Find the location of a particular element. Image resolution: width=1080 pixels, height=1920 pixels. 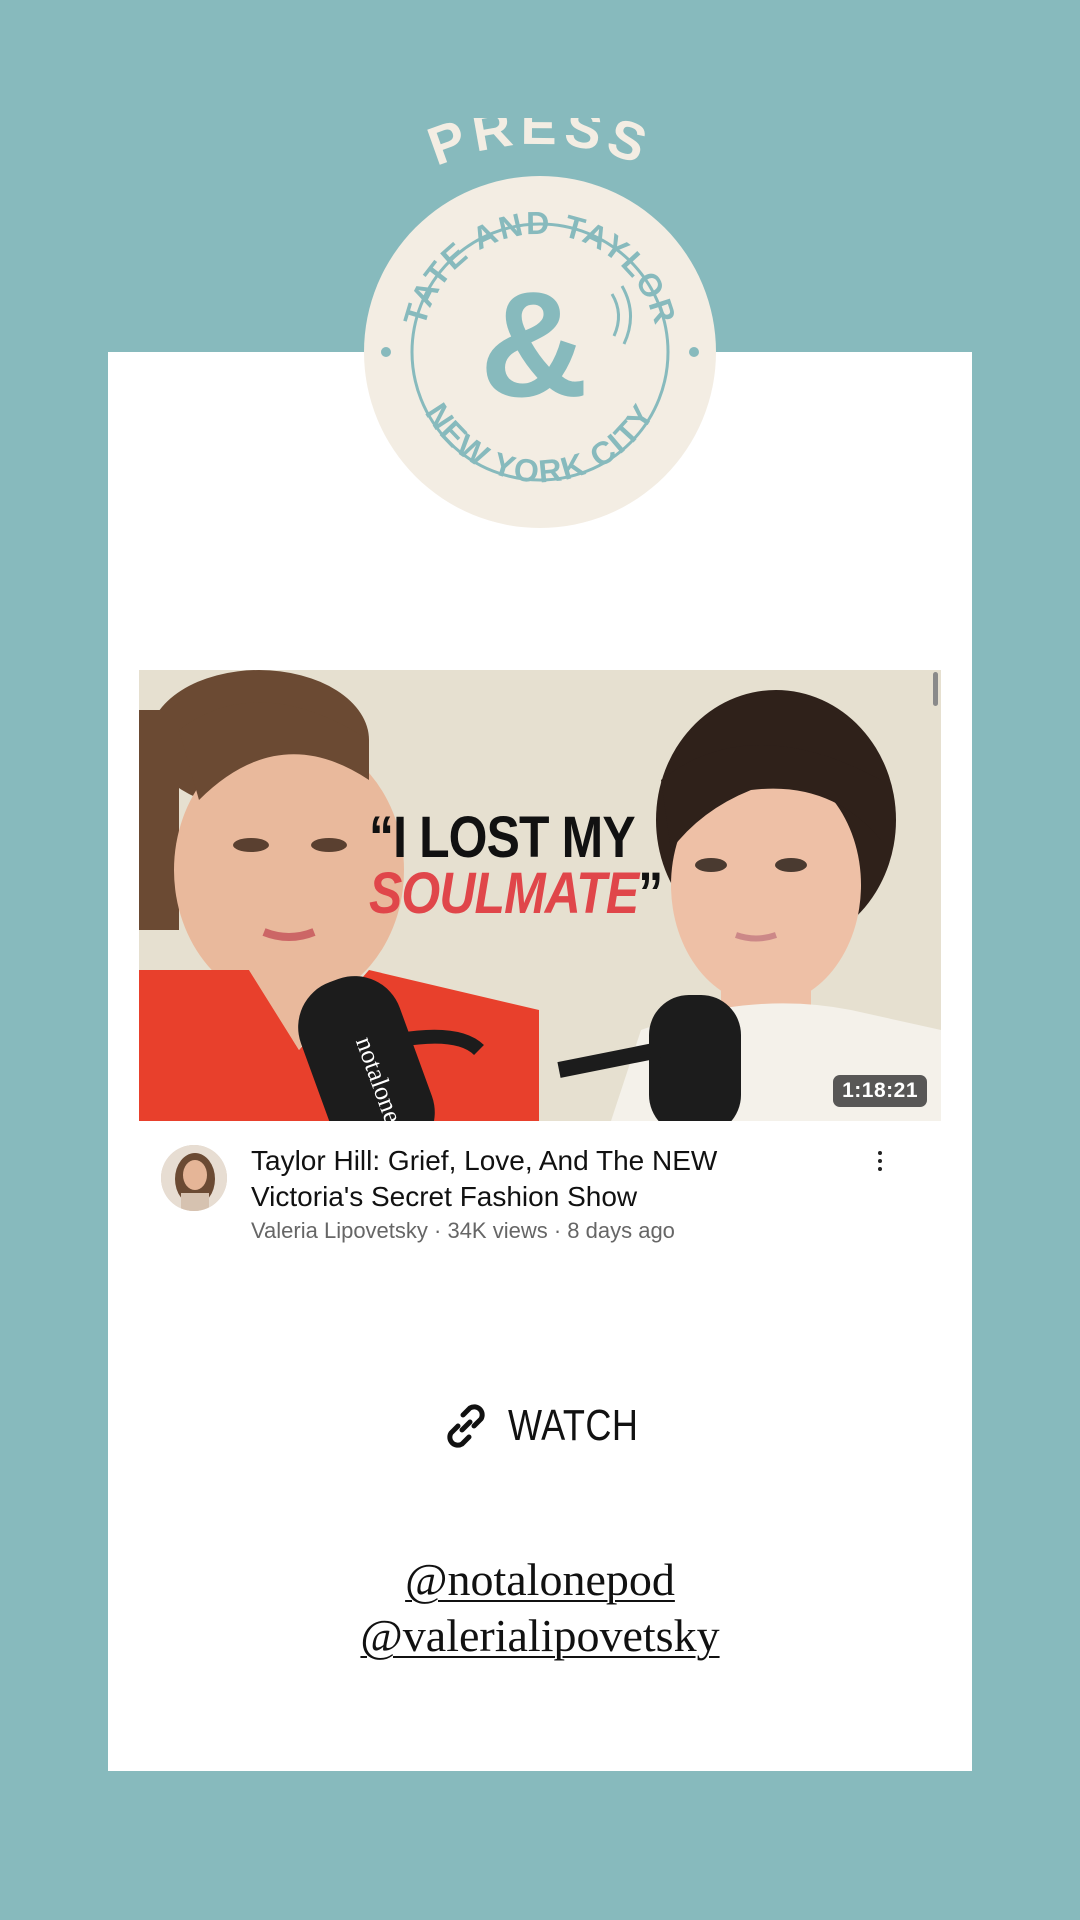

handle-notalonepod: @notalonepod is located at coordinates (540, 1580).